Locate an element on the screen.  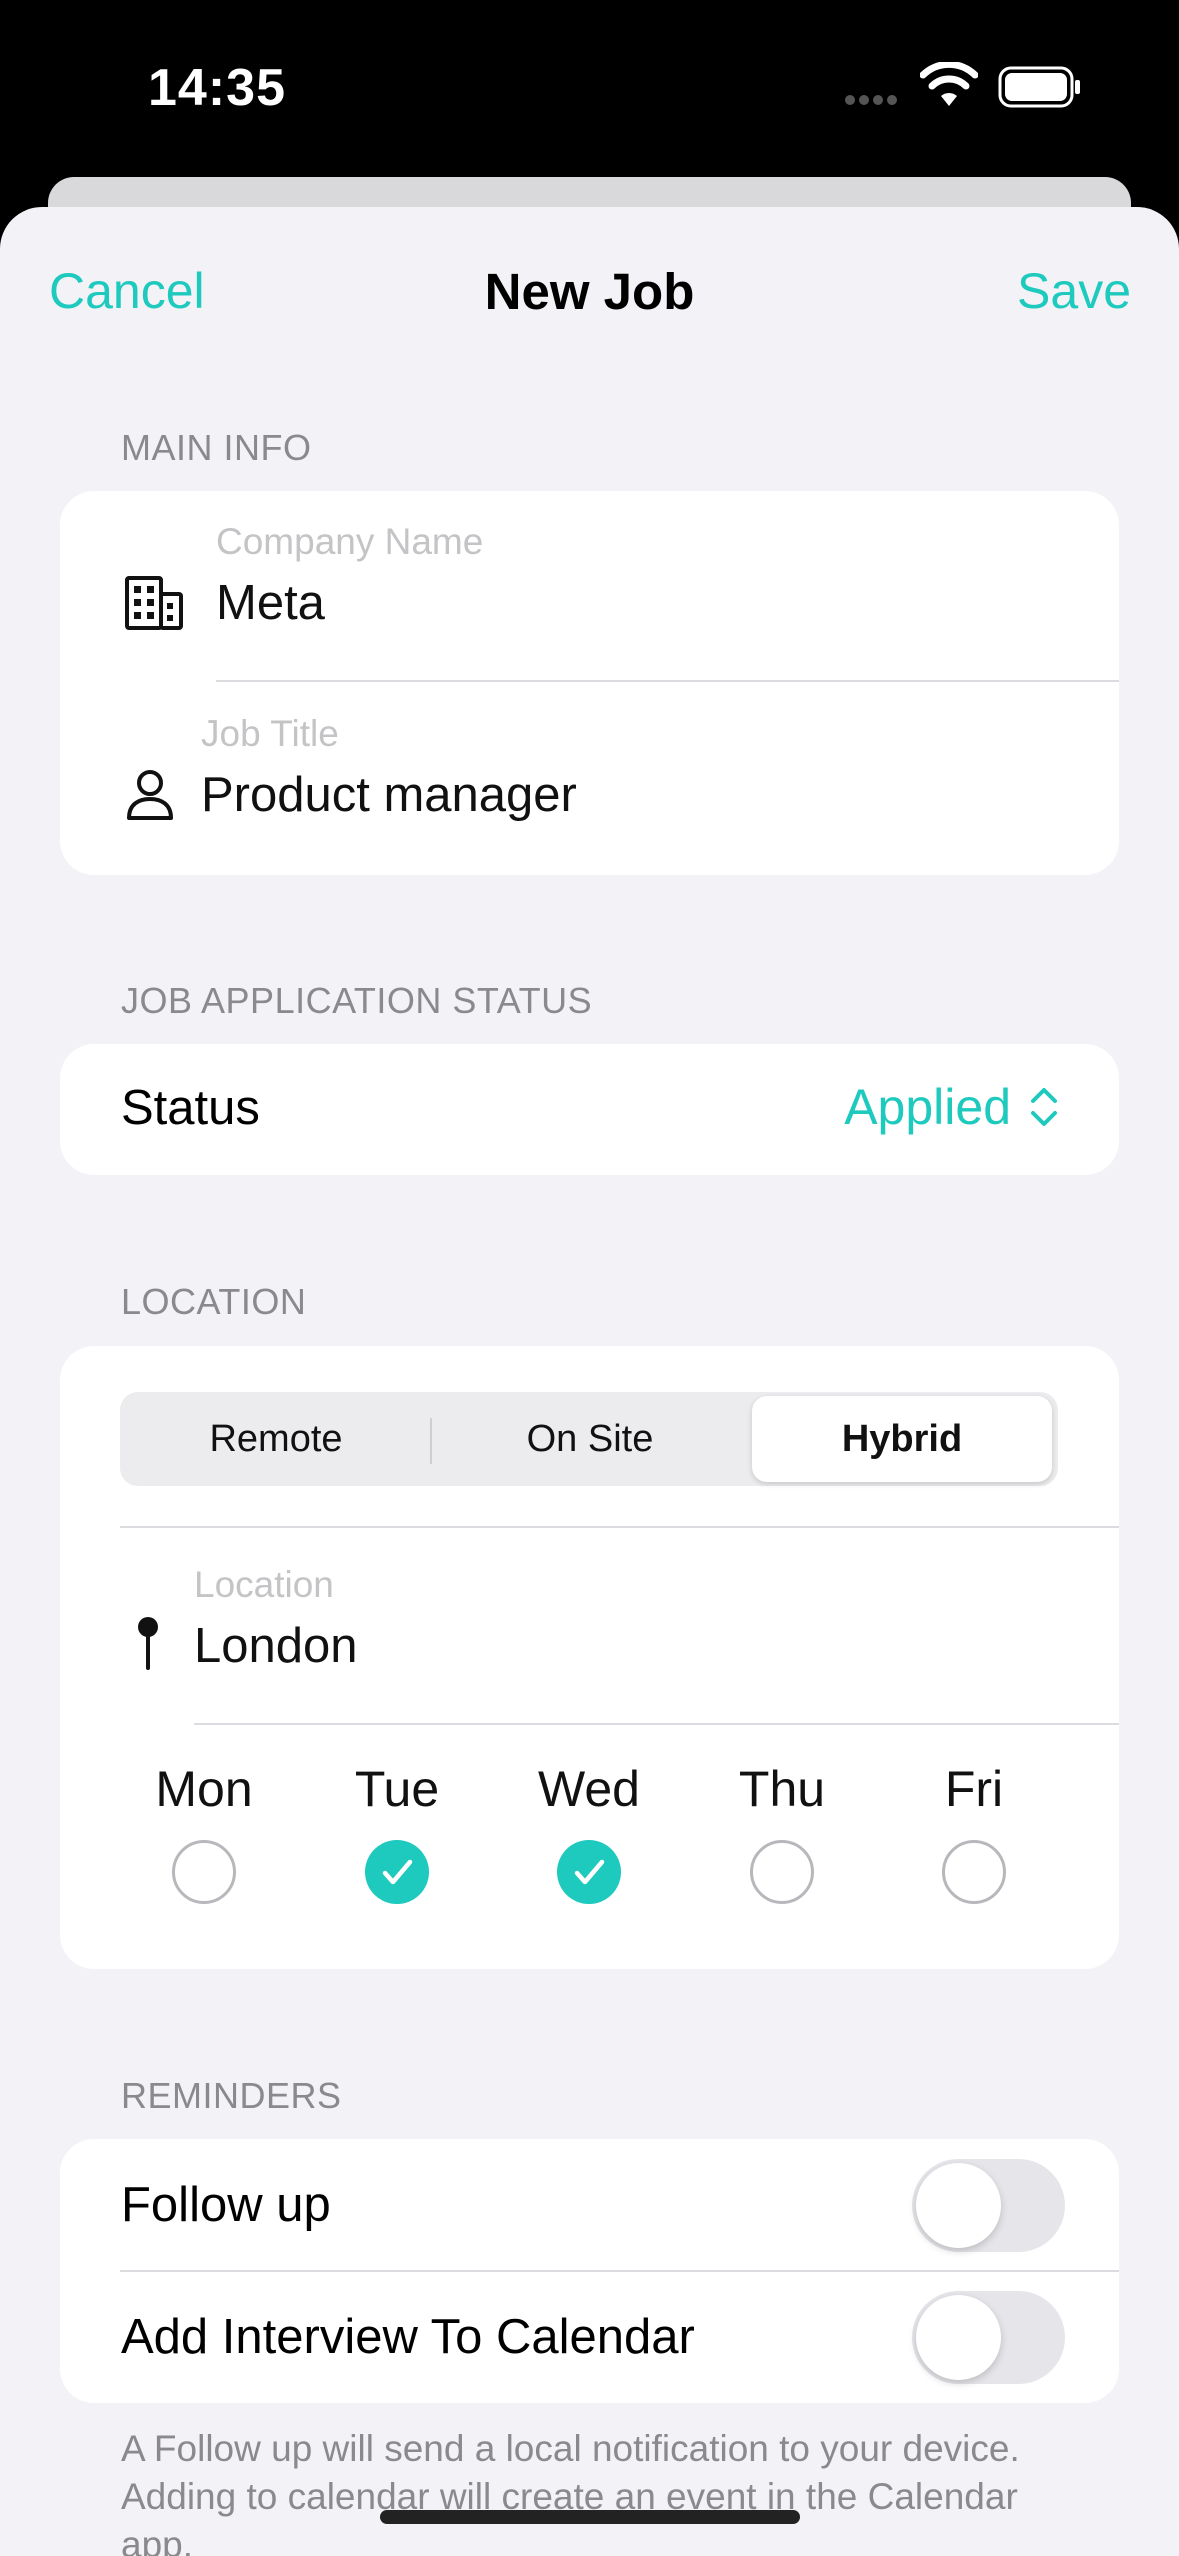
follow-up-toggle is located at coordinates (988, 2205).